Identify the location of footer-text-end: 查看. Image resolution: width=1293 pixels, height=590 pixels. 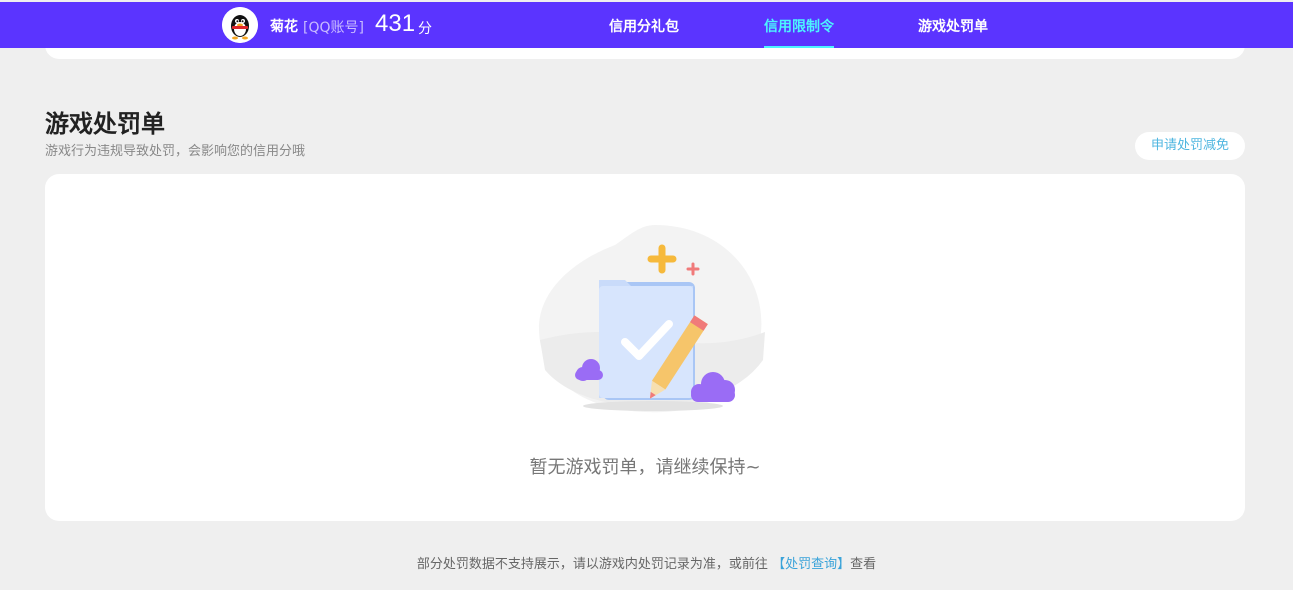
(863, 564).